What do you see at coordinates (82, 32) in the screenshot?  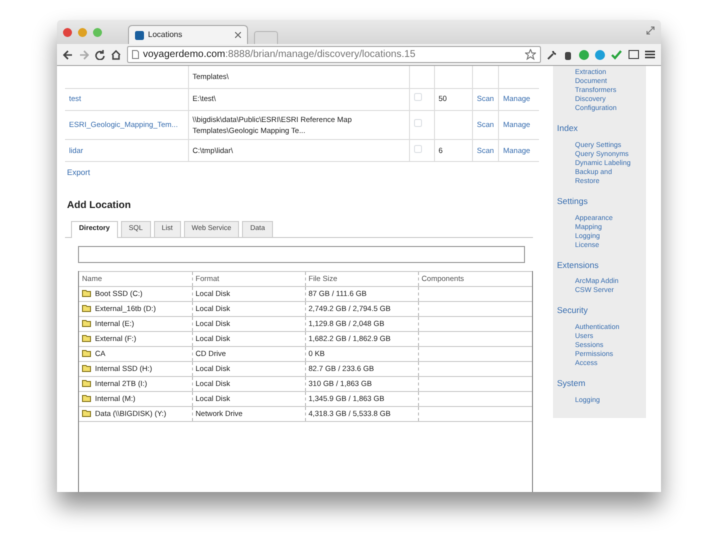 I see `minimize-icon` at bounding box center [82, 32].